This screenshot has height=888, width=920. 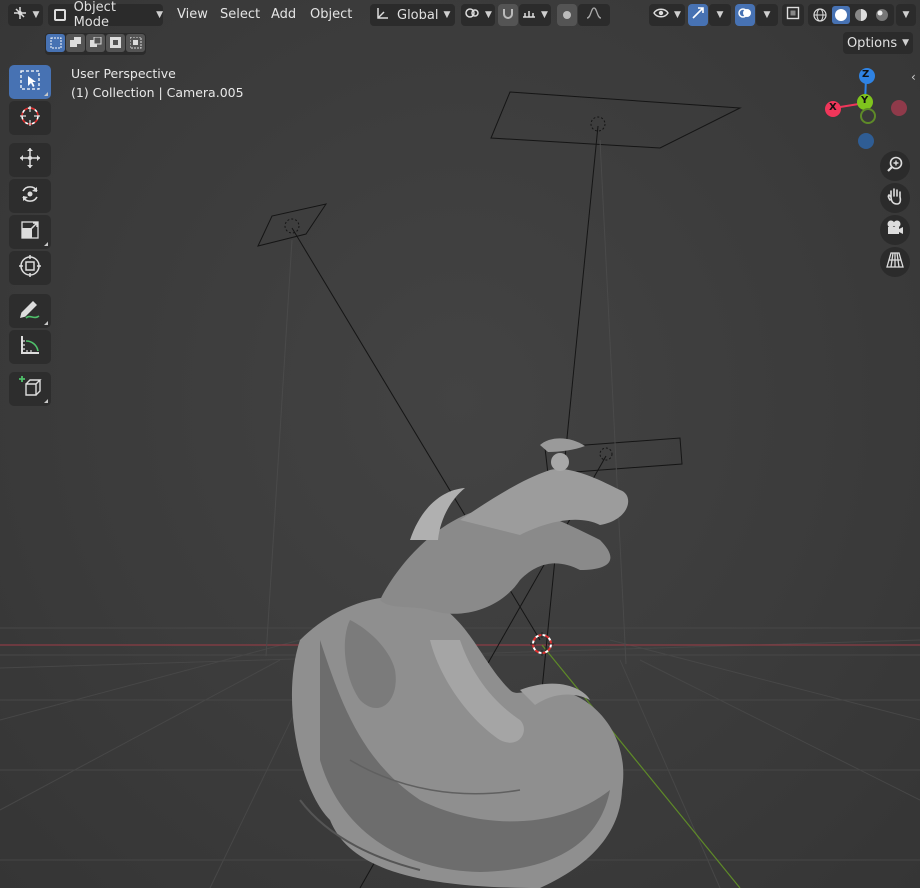 What do you see at coordinates (60, 15) in the screenshot?
I see `object-mode-icon` at bounding box center [60, 15].